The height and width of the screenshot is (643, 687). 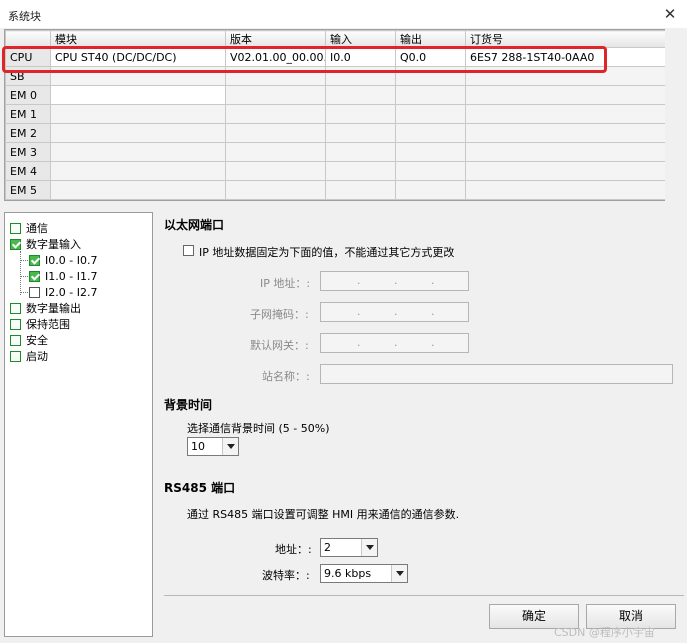 I want to click on address-label: 地址：:, so click(x=293, y=549).